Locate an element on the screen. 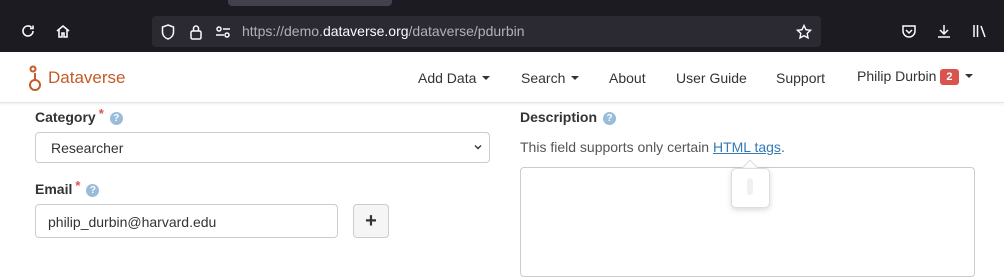 The image size is (1004, 277). browser-tab is located at coordinates (310, 3).